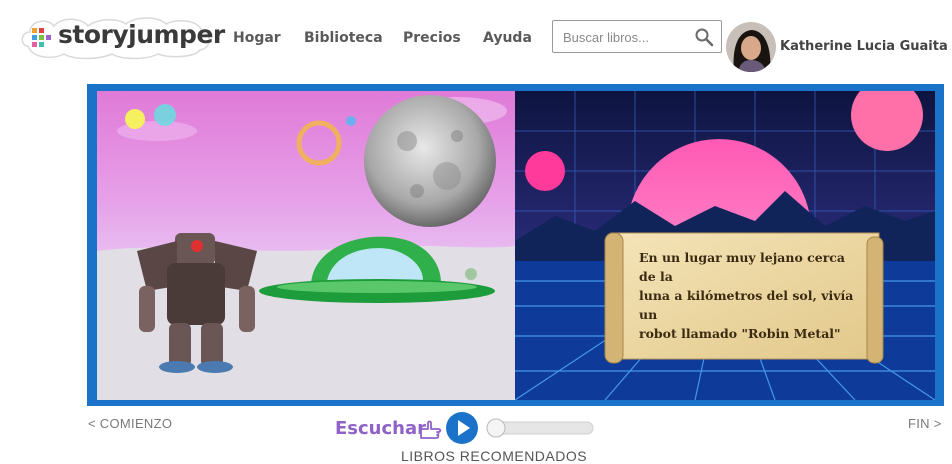  I want to click on nav-biblioteca: Biblioteca, so click(343, 38).